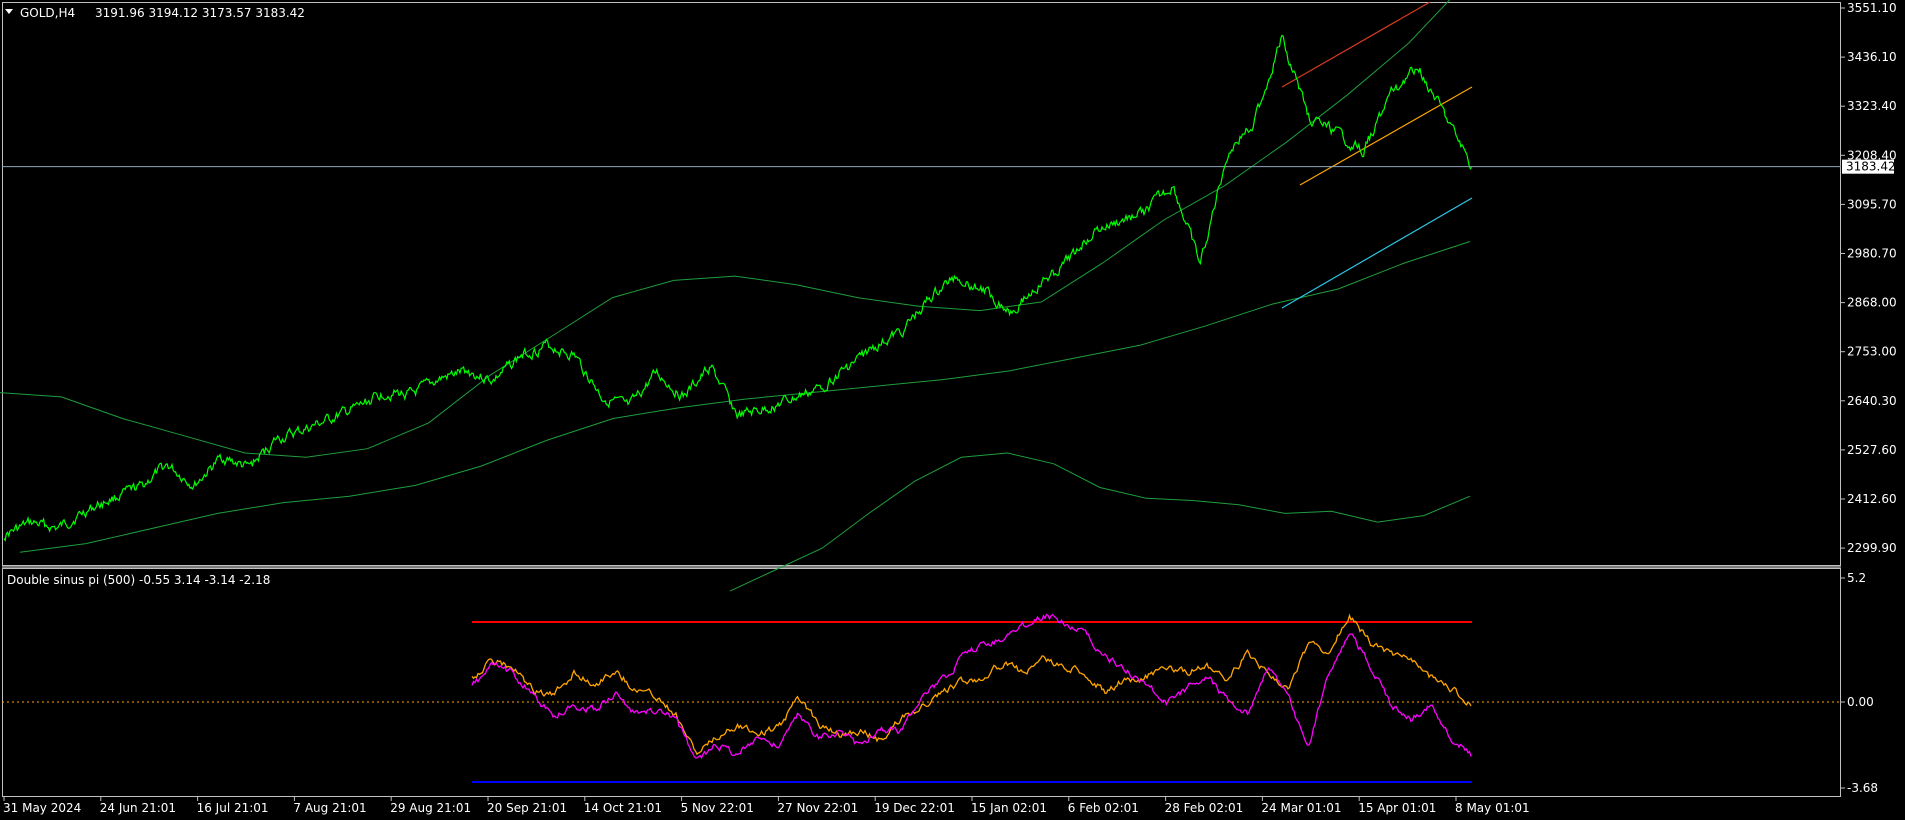  I want to click on time-tick-label: 27 Nov 22:01, so click(817, 808).